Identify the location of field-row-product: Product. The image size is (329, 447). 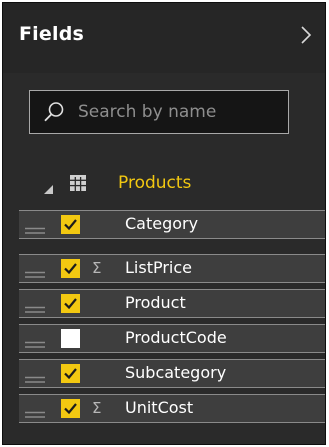
(172, 303).